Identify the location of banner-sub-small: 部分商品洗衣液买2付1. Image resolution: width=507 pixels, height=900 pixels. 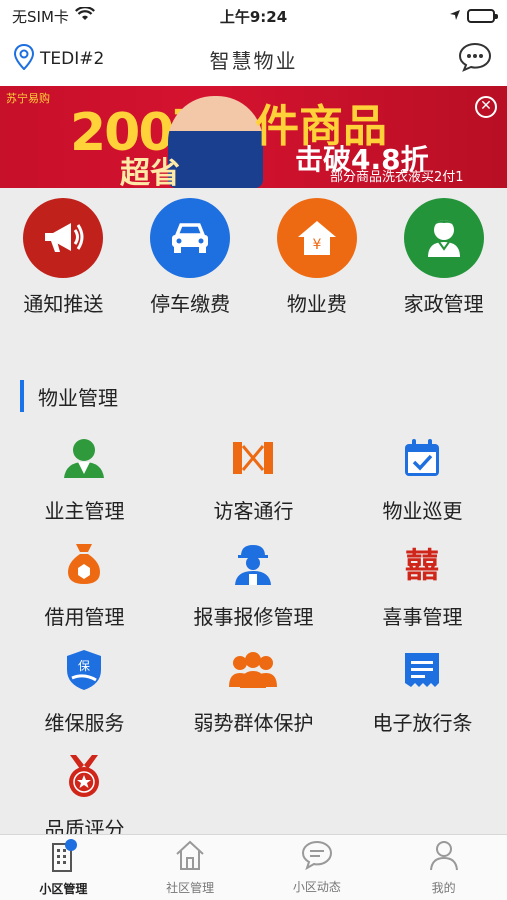
(397, 177).